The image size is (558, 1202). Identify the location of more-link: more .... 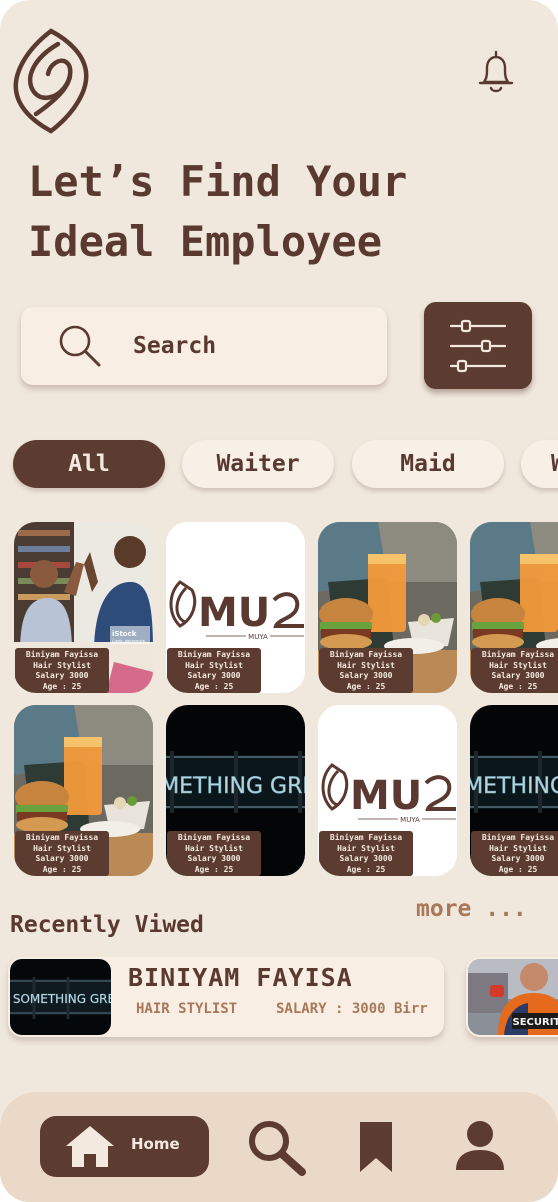
(471, 909).